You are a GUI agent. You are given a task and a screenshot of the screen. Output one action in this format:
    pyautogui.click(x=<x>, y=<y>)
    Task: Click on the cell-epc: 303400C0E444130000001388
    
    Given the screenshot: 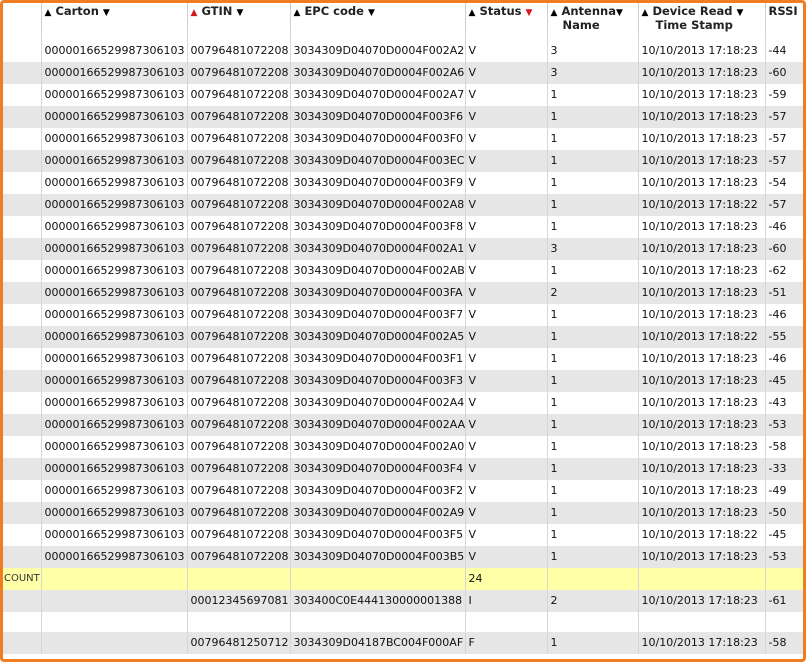 What is the action you would take?
    pyautogui.click(x=378, y=601)
    